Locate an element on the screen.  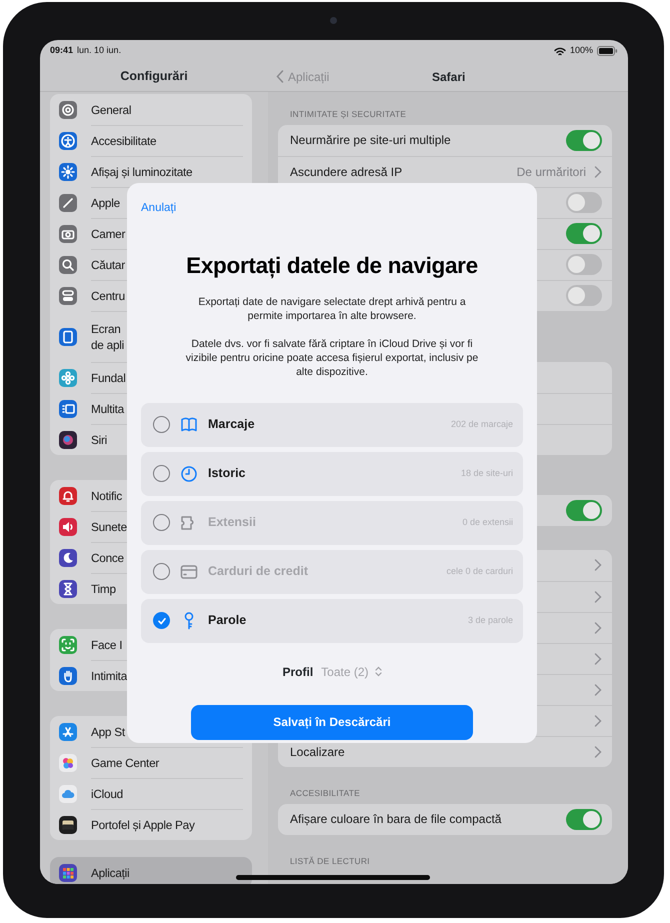
option-label: Parole is located at coordinates (227, 621).